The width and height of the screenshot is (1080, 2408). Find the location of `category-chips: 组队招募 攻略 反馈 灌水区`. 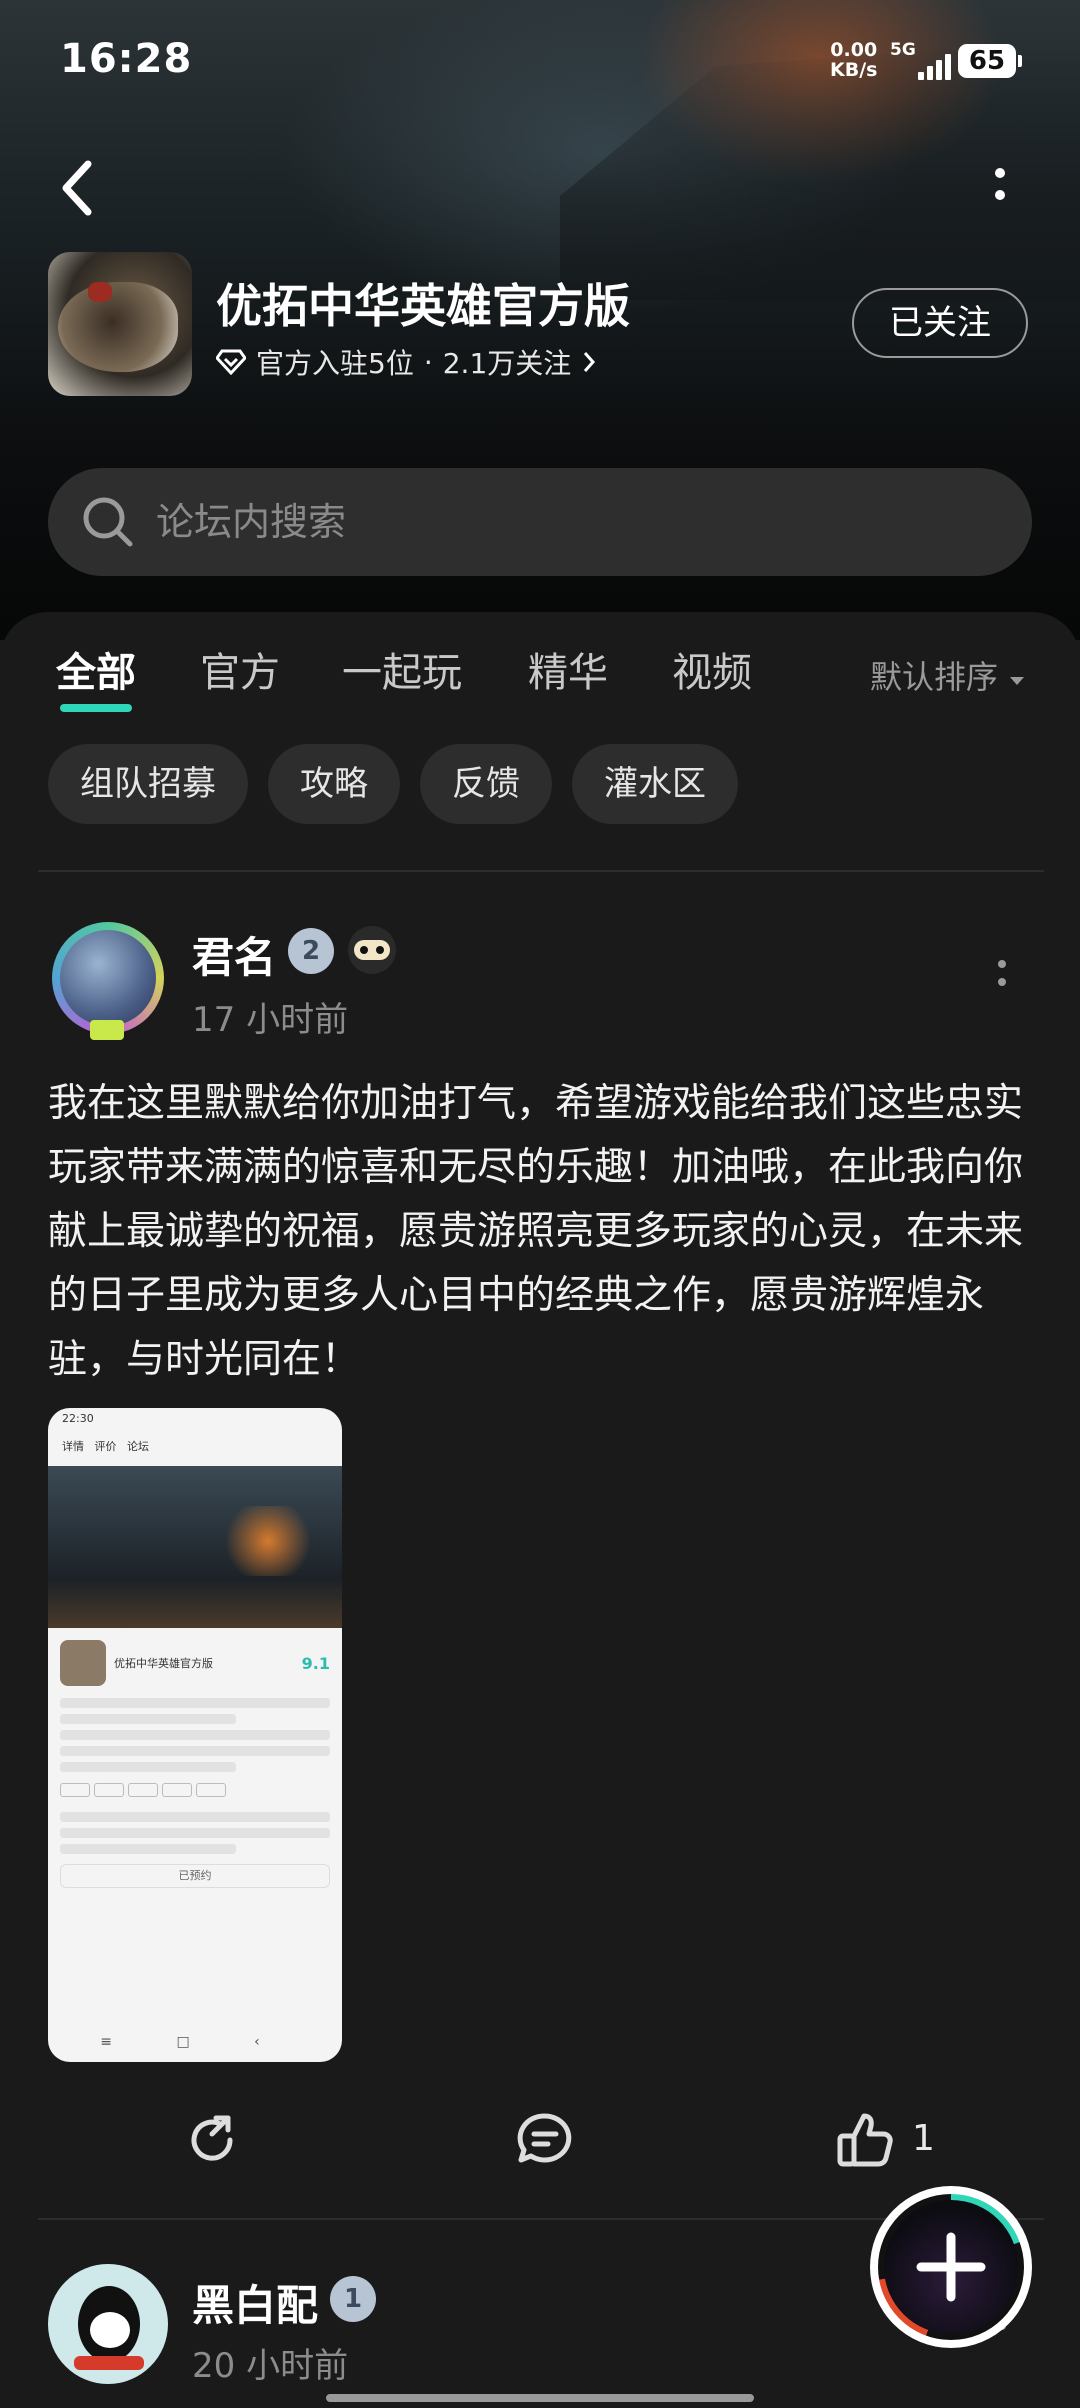

category-chips: 组队招募 攻略 反馈 灌水区 is located at coordinates (393, 784).